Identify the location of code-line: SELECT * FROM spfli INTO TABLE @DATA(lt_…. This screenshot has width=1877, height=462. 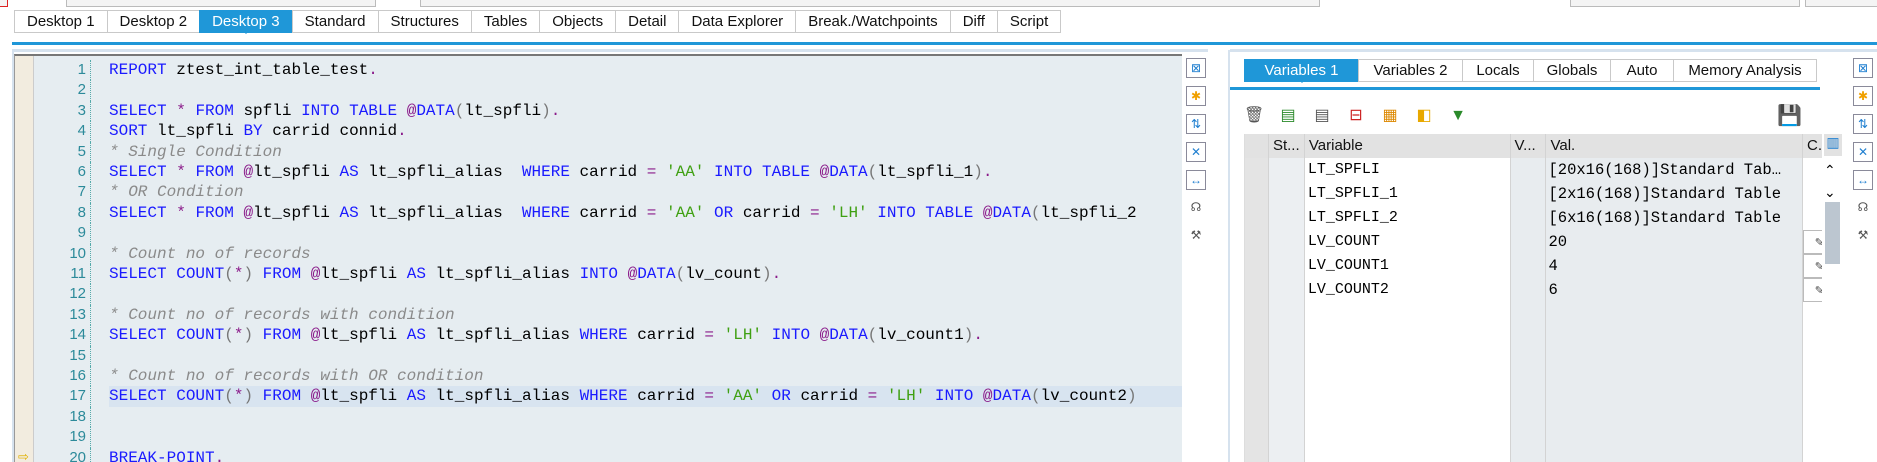
(645, 111).